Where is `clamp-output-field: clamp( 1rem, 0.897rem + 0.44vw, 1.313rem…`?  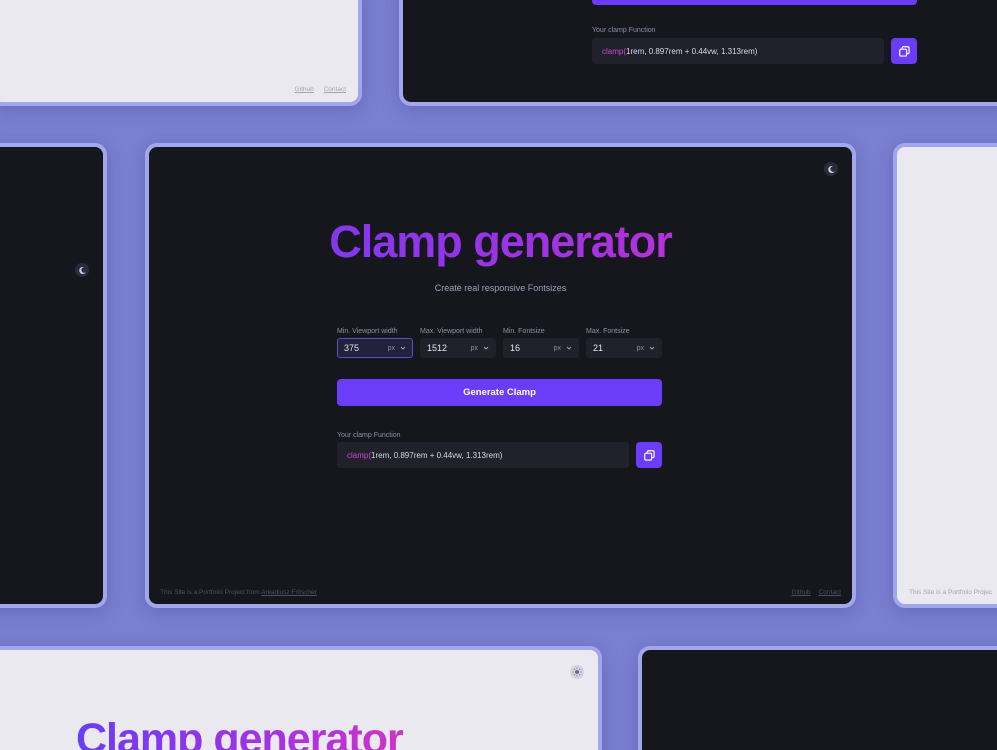
clamp-output-field: clamp( 1rem, 0.897rem + 0.44vw, 1.313rem… is located at coordinates (483, 455).